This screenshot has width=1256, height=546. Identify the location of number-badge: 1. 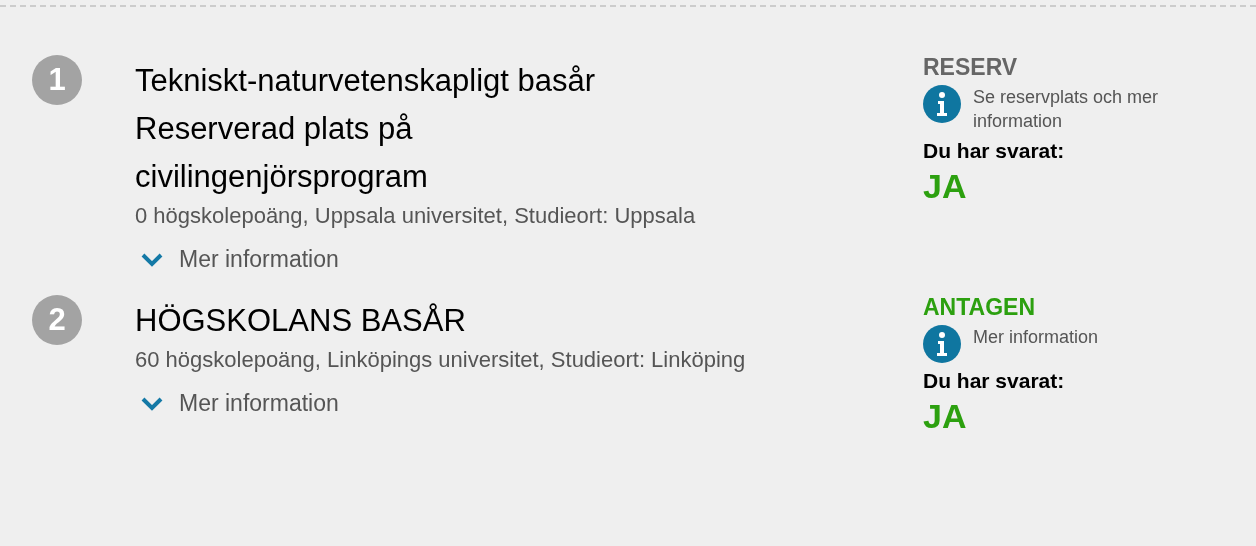
(57, 80).